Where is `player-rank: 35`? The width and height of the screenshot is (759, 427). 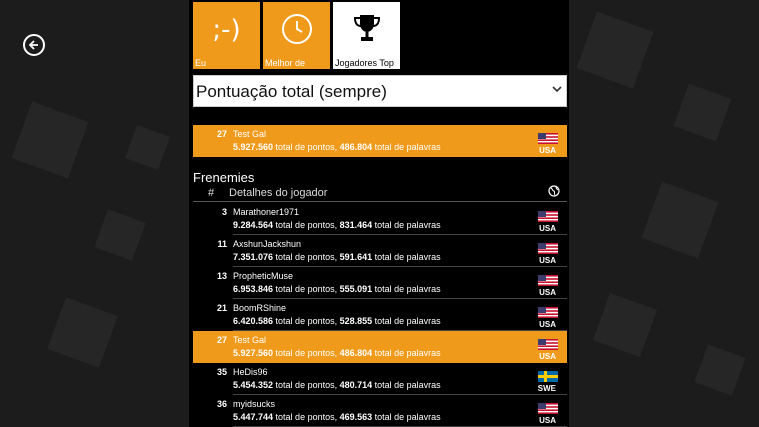
player-rank: 35 is located at coordinates (221, 372).